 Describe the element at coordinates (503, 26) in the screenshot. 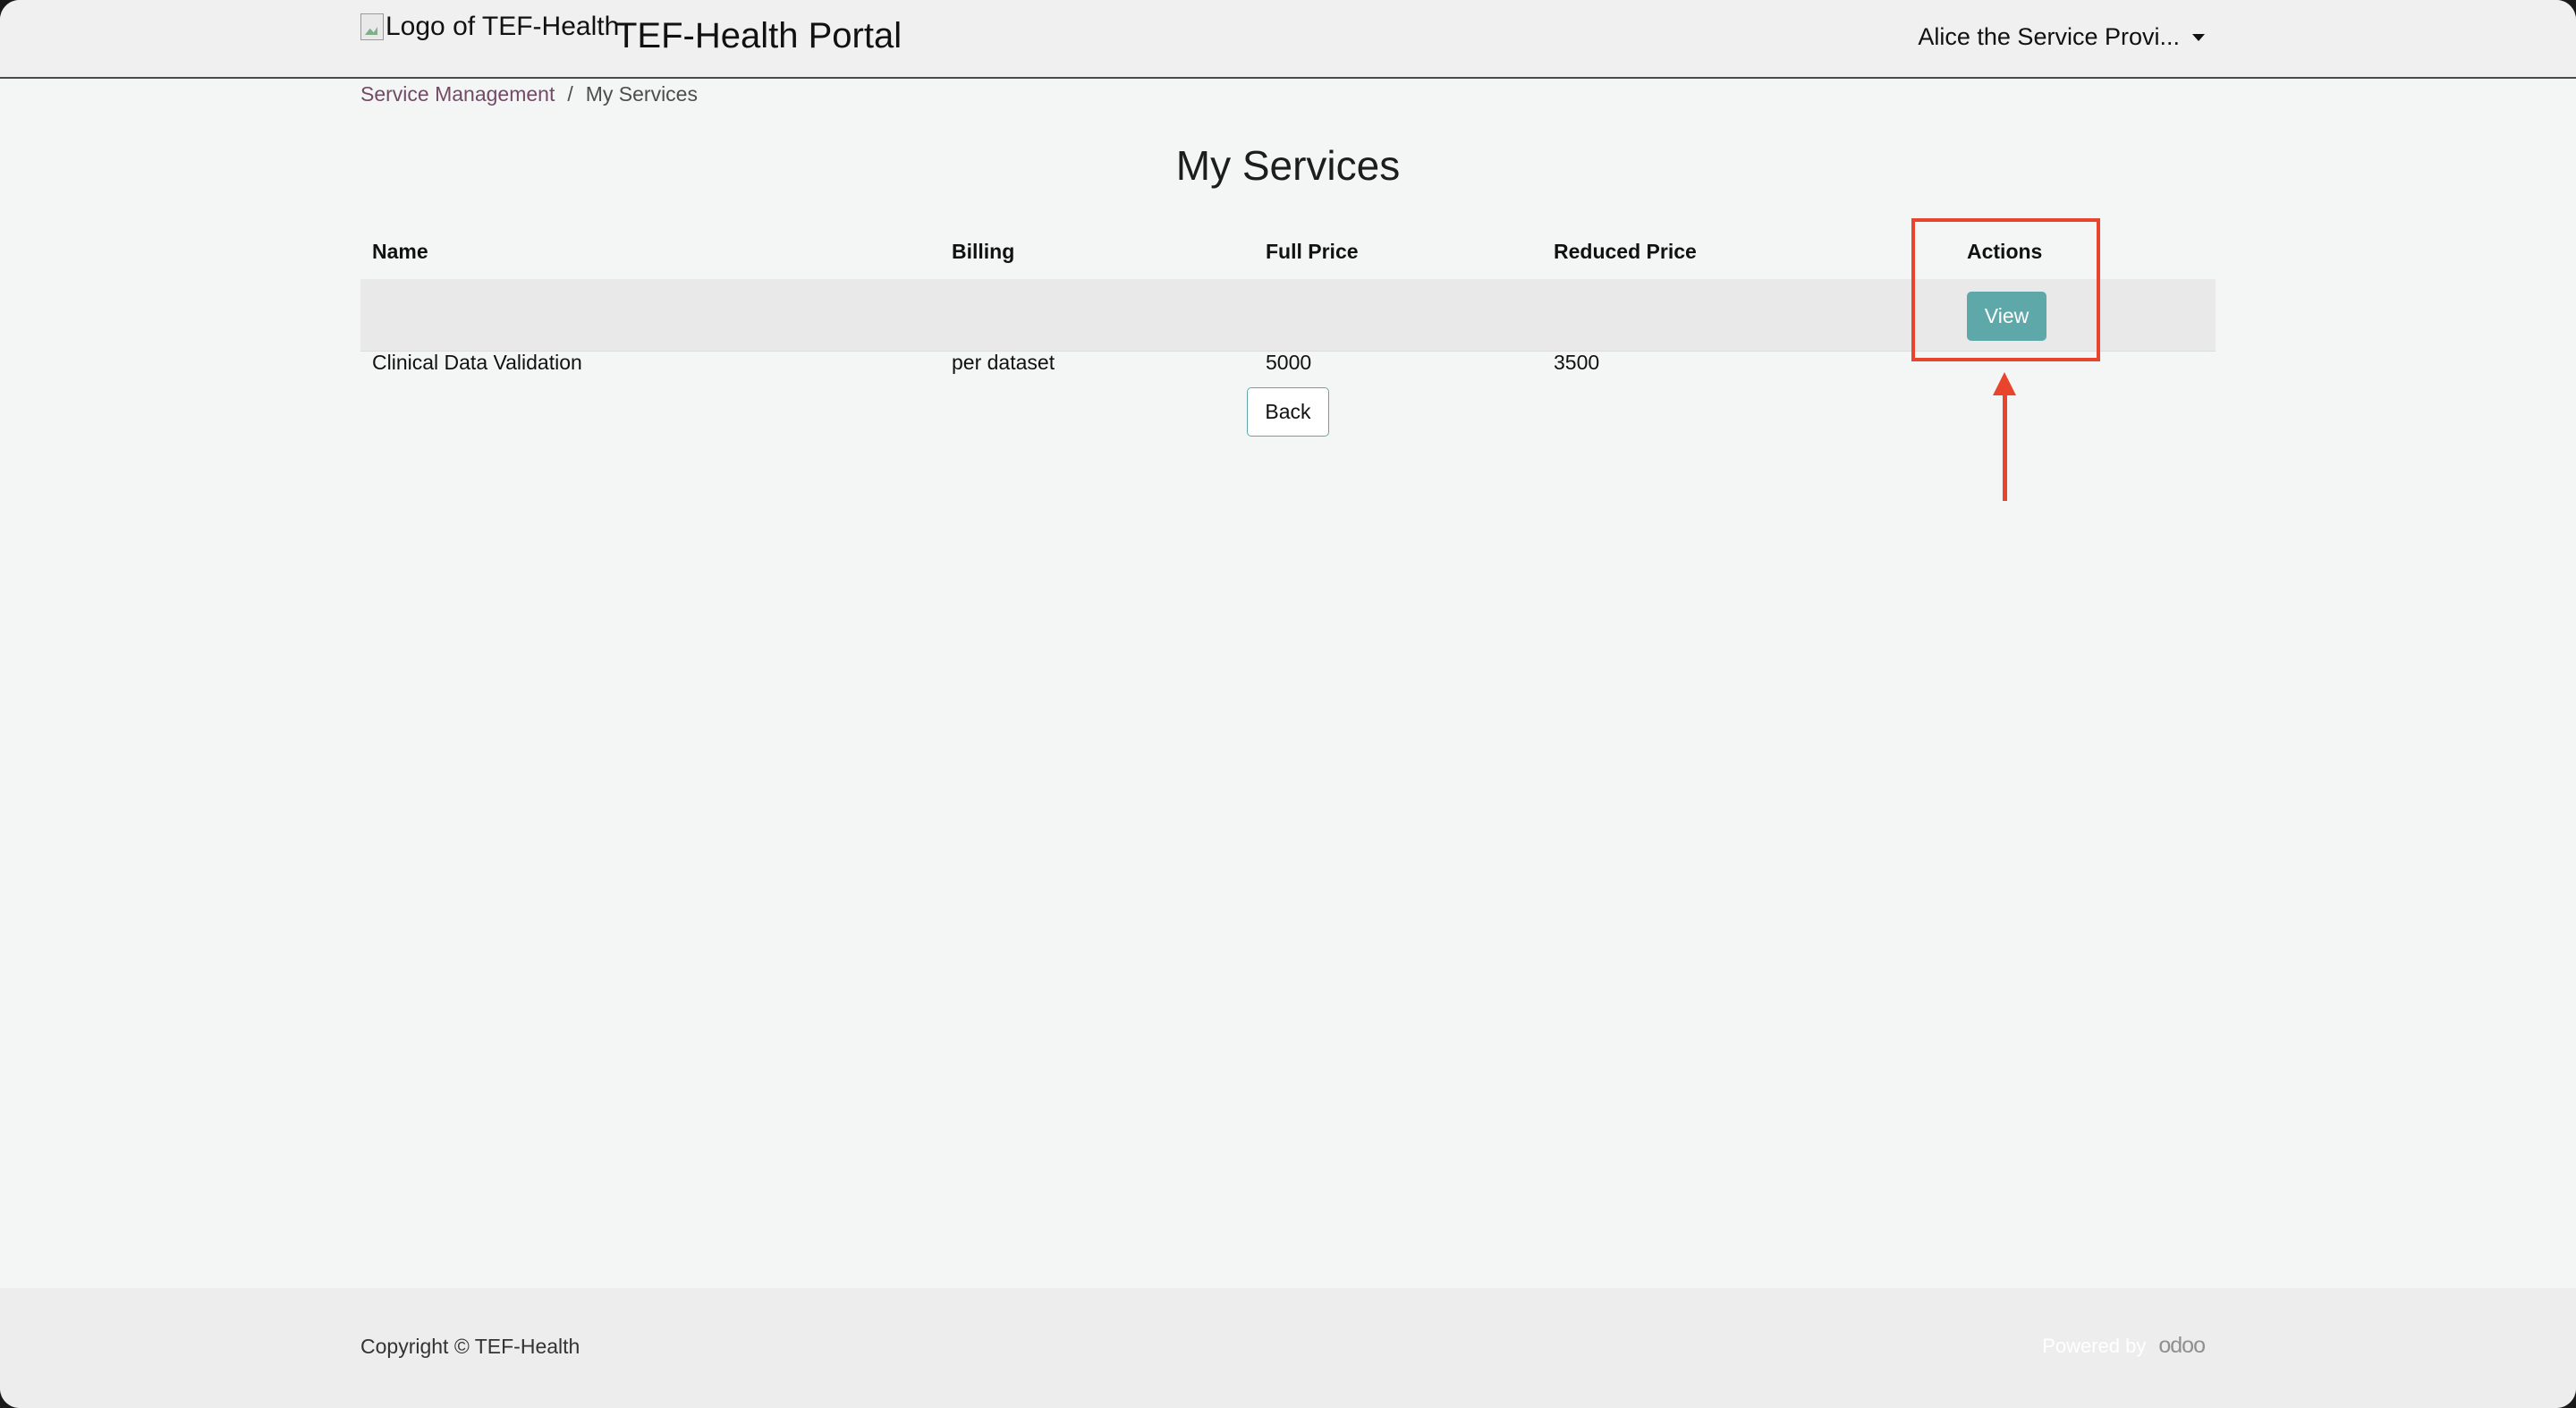

I see `logo-alt-text: Logo of TEF-Health` at that location.